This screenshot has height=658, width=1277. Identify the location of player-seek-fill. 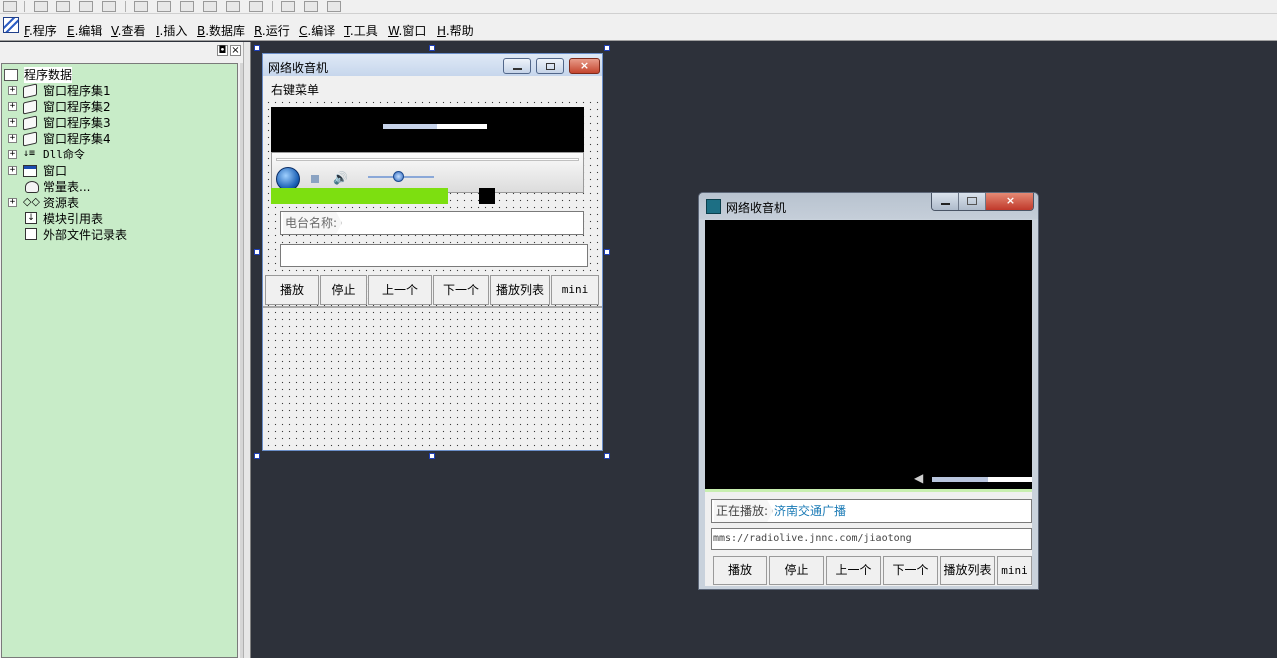
(410, 126).